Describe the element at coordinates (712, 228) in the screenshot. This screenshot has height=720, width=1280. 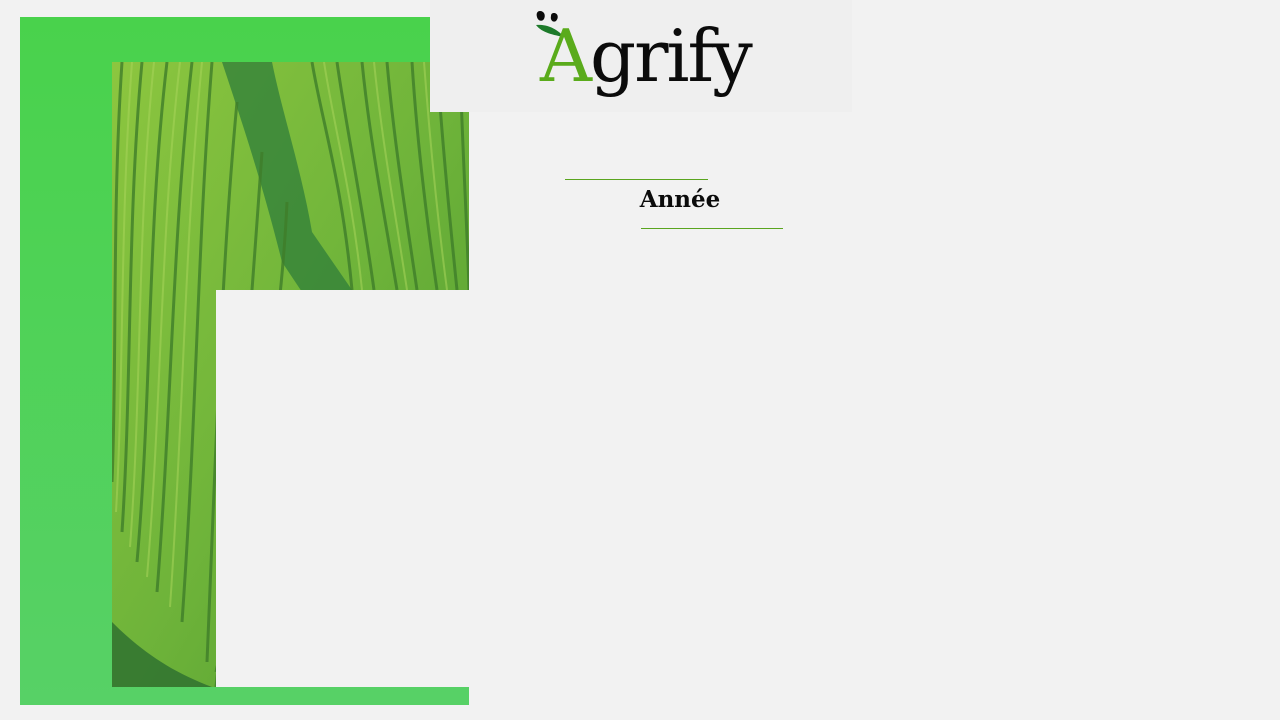
I see `title-rule-bottom` at that location.